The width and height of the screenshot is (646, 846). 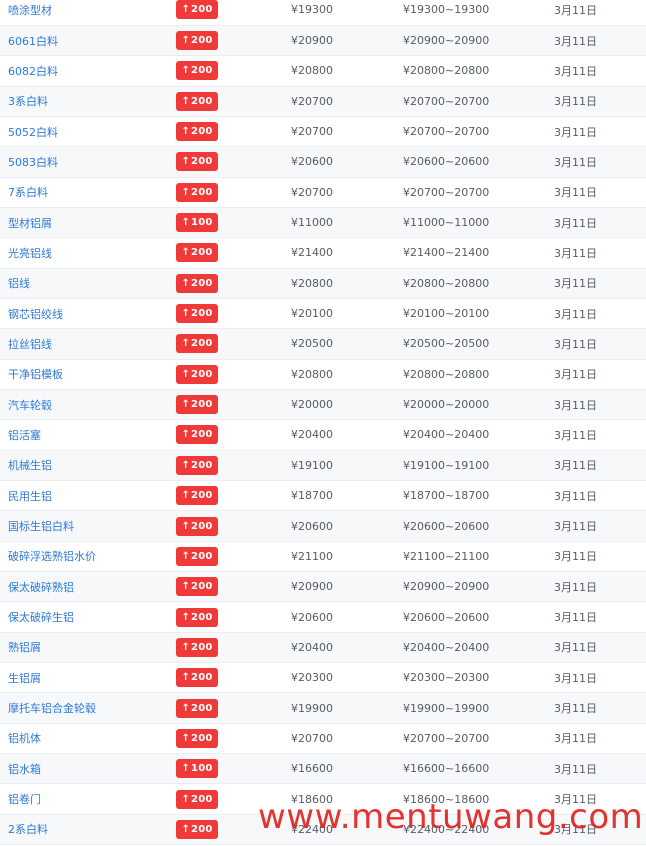 I want to click on product-name-link: 2系白料, so click(x=28, y=829).